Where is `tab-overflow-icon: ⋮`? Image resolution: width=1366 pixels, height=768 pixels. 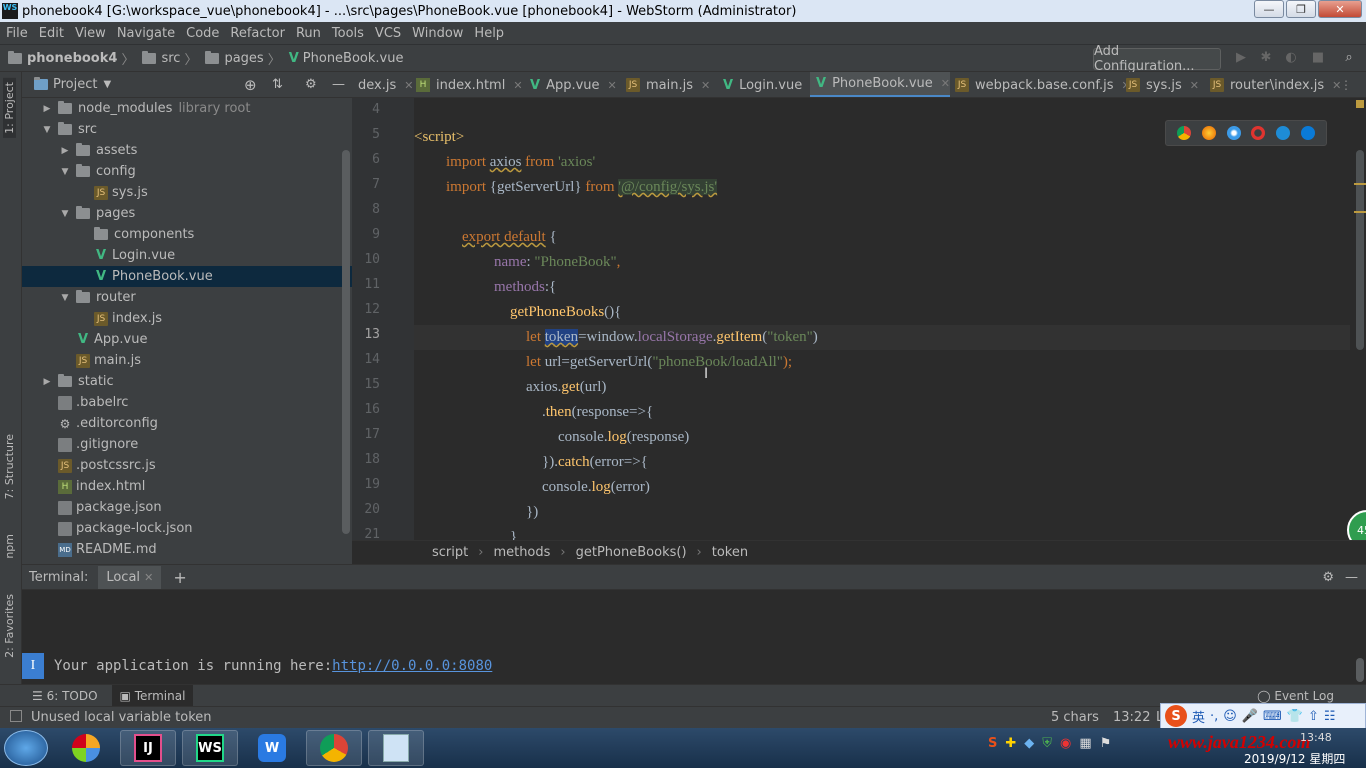 tab-overflow-icon: ⋮ is located at coordinates (1346, 85).